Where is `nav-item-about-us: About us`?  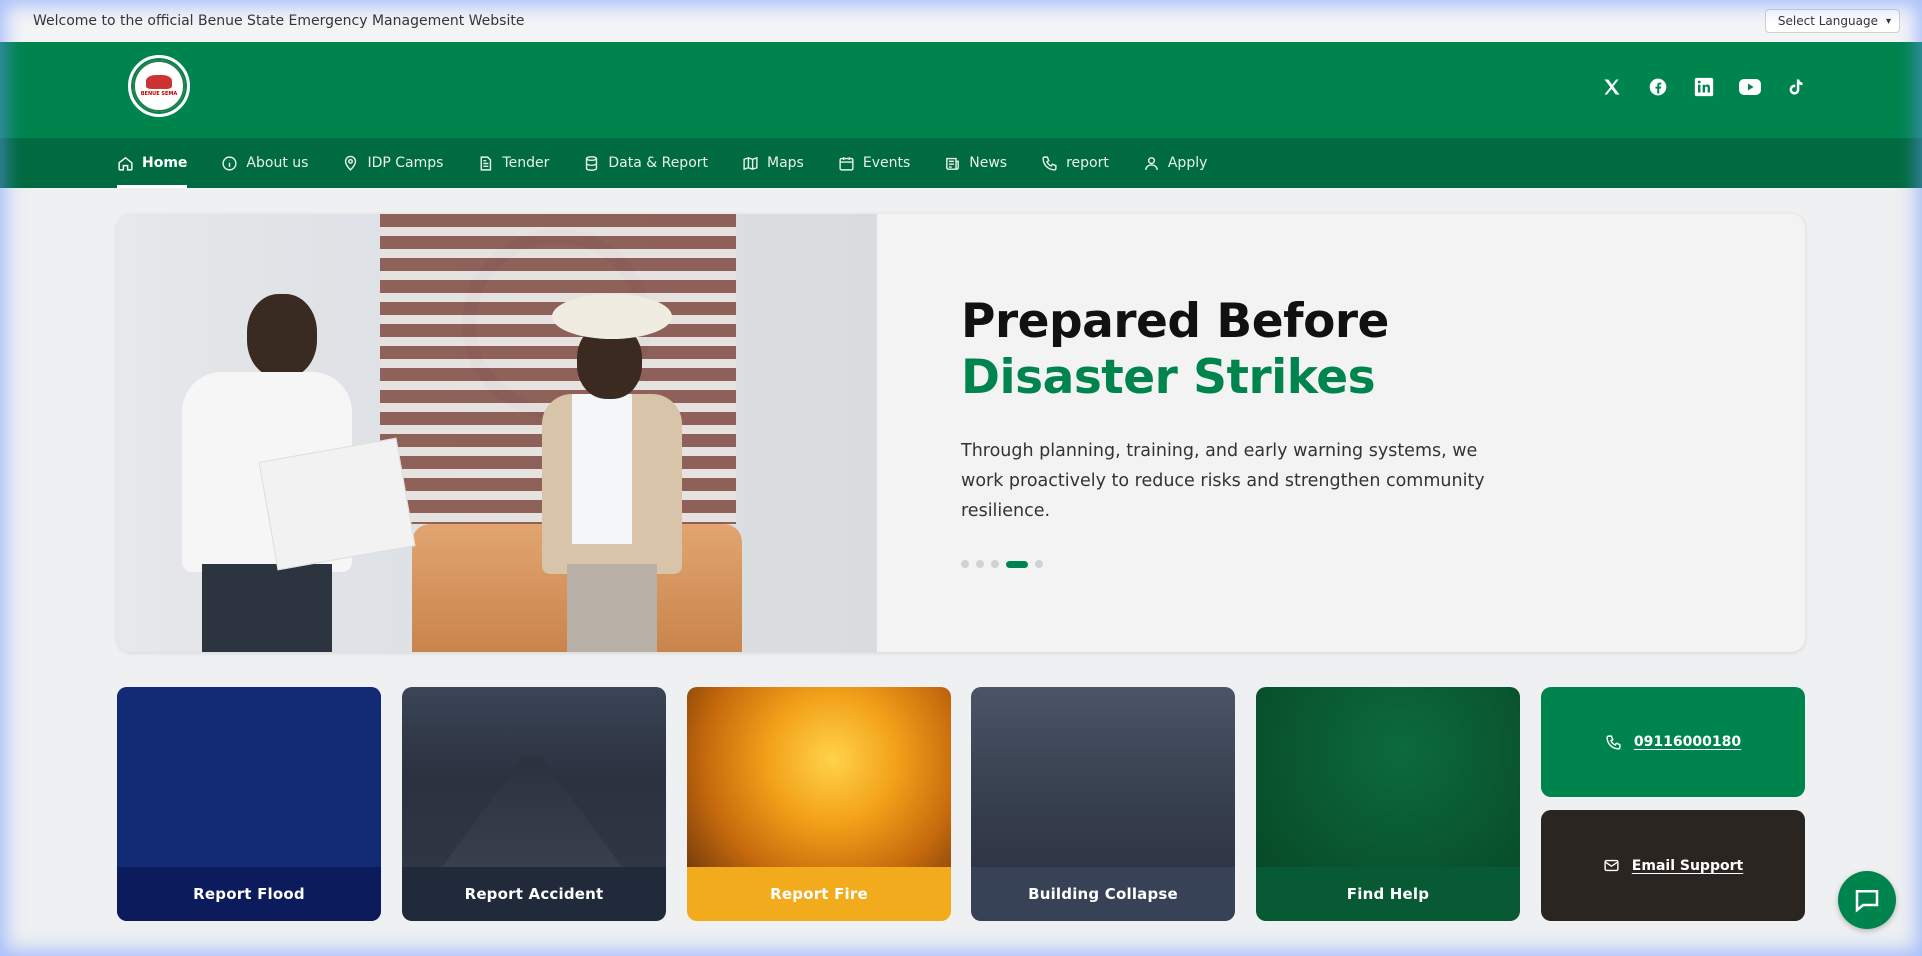 nav-item-about-us: About us is located at coordinates (264, 163).